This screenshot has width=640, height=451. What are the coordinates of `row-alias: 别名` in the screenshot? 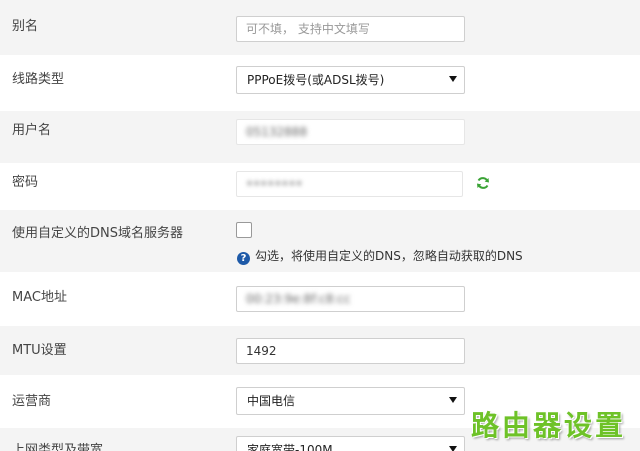 It's located at (320, 27).